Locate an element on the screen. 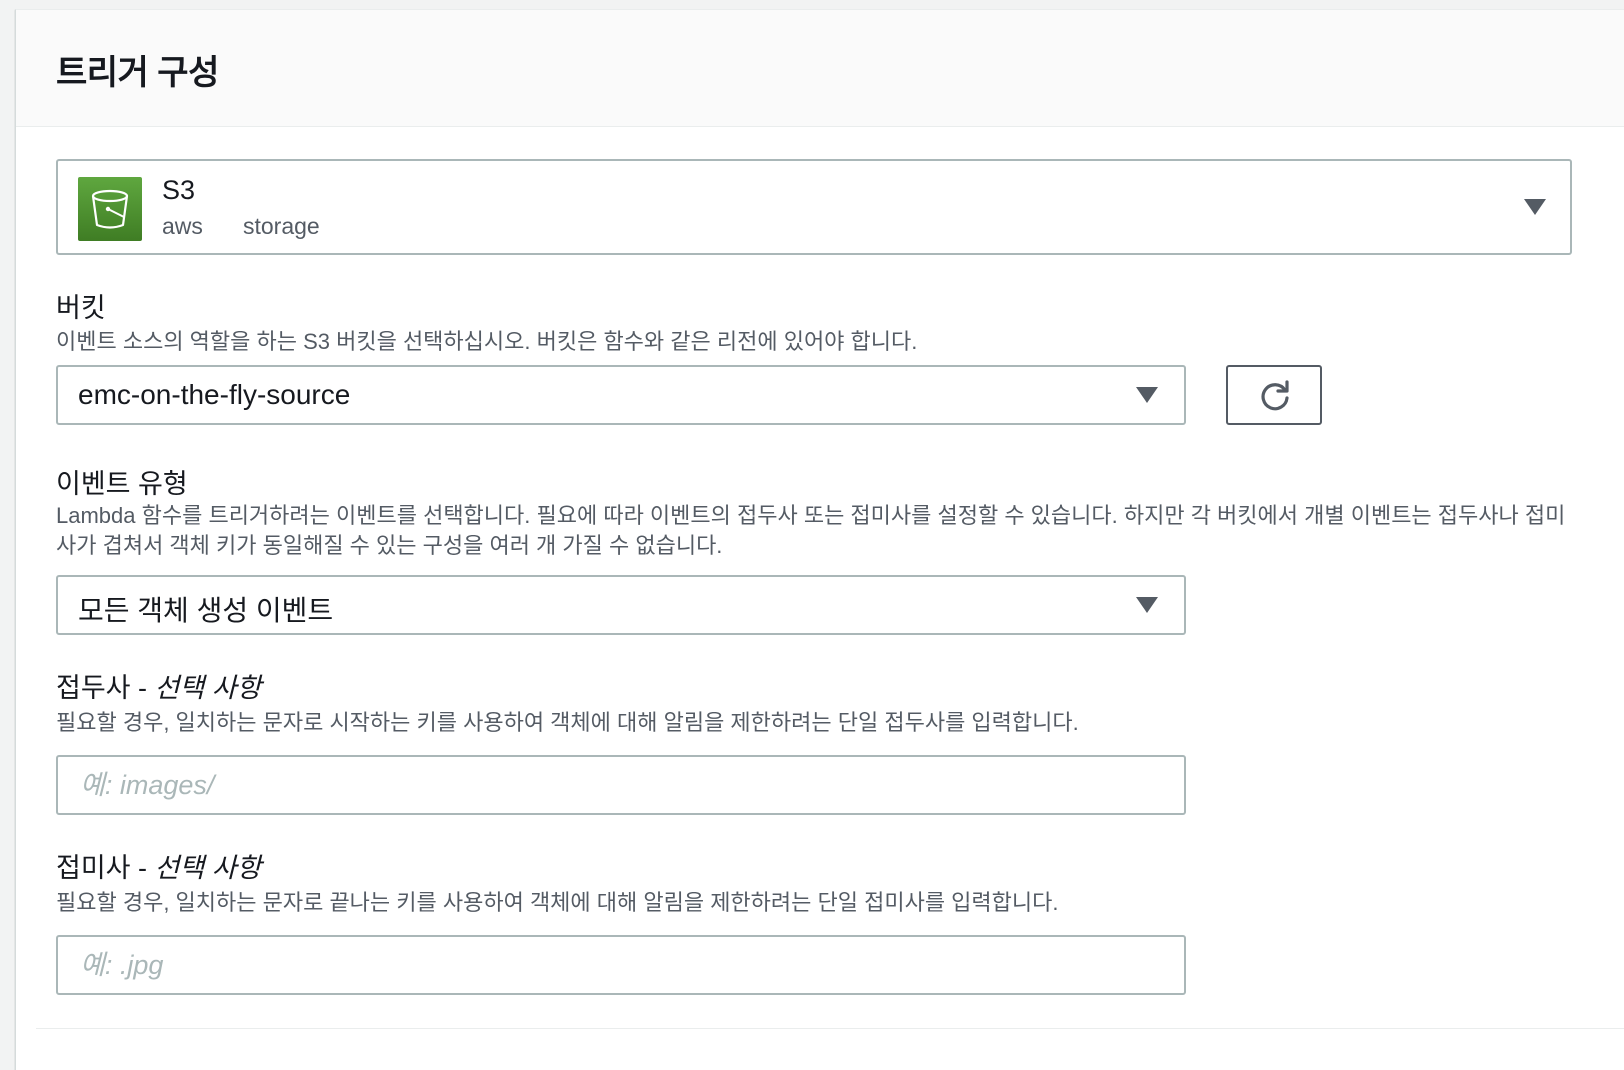  prefix-input is located at coordinates (621, 785).